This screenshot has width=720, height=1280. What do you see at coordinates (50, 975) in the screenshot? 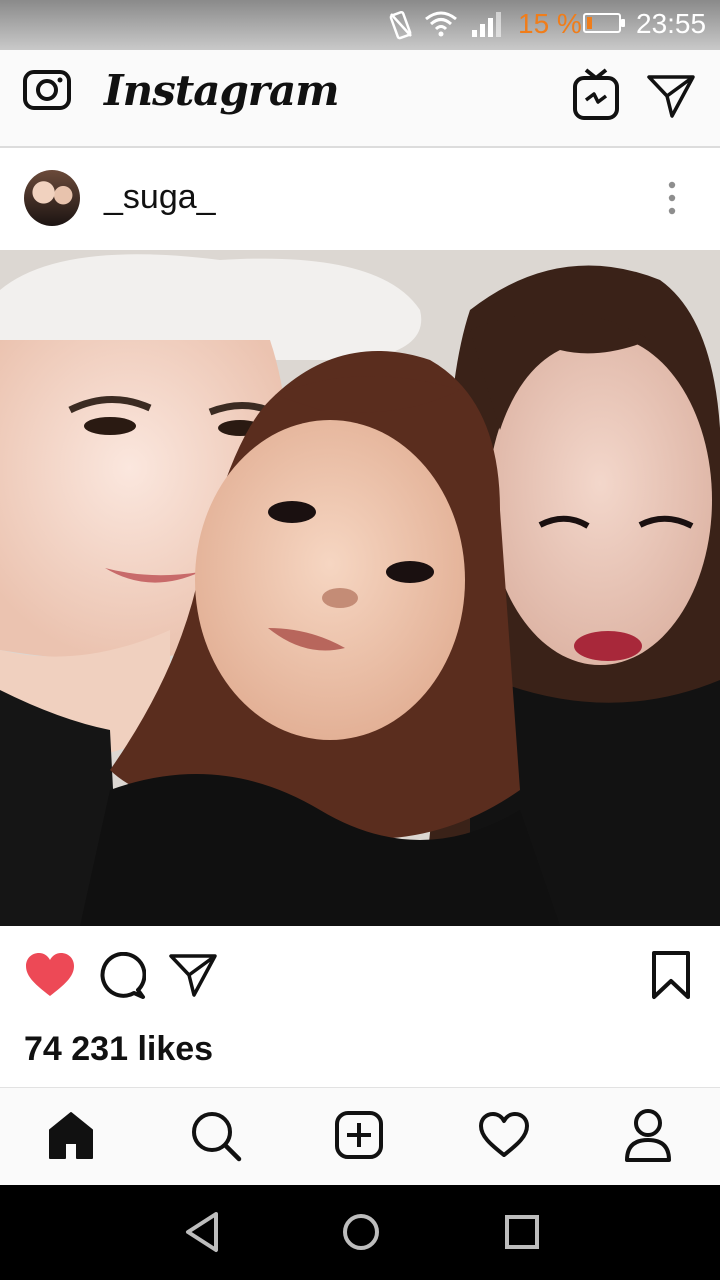
I see `like-heart-filled-icon` at bounding box center [50, 975].